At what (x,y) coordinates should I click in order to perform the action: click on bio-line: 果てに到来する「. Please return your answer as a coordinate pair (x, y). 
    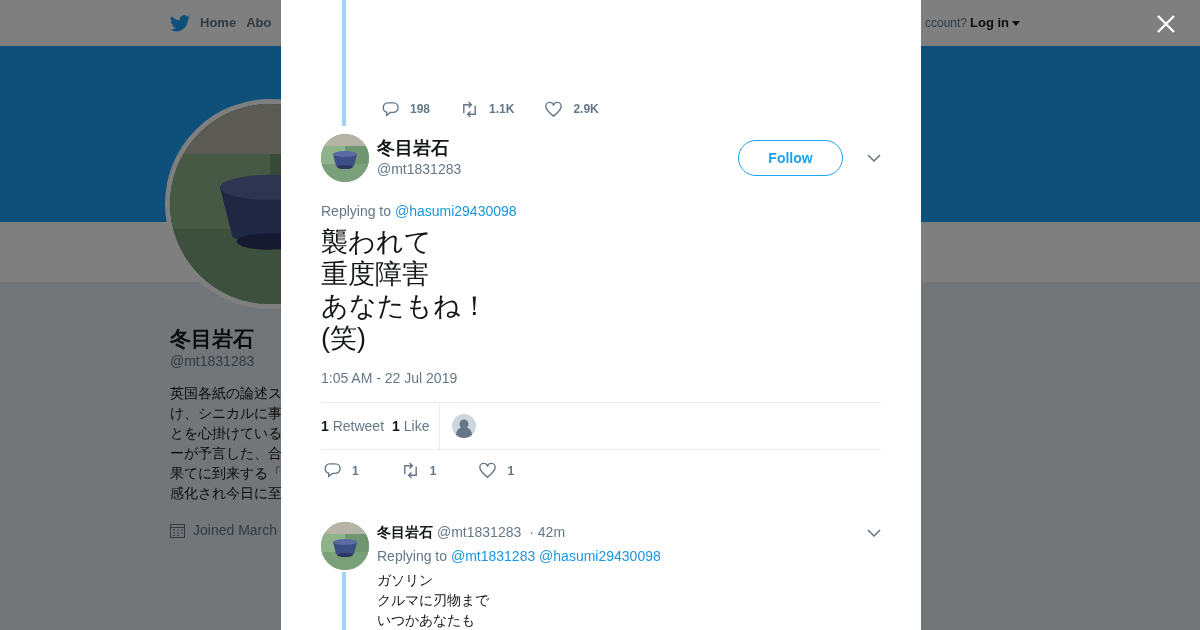
    Looking at the image, I should click on (226, 474).